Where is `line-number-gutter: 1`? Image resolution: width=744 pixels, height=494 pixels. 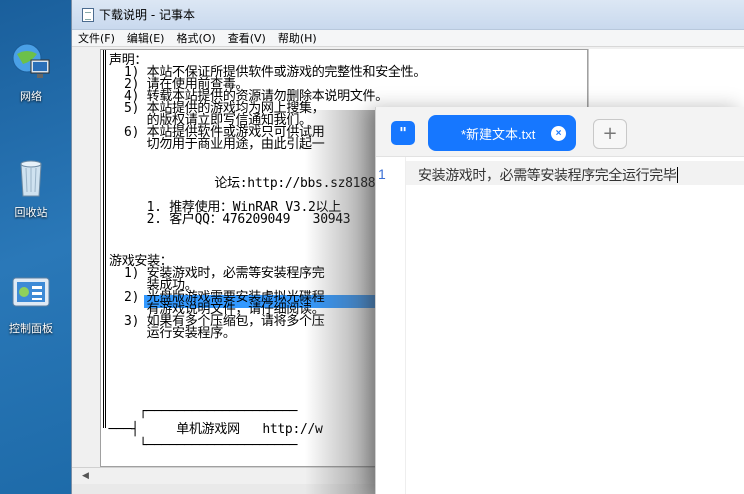 line-number-gutter: 1 is located at coordinates (391, 325).